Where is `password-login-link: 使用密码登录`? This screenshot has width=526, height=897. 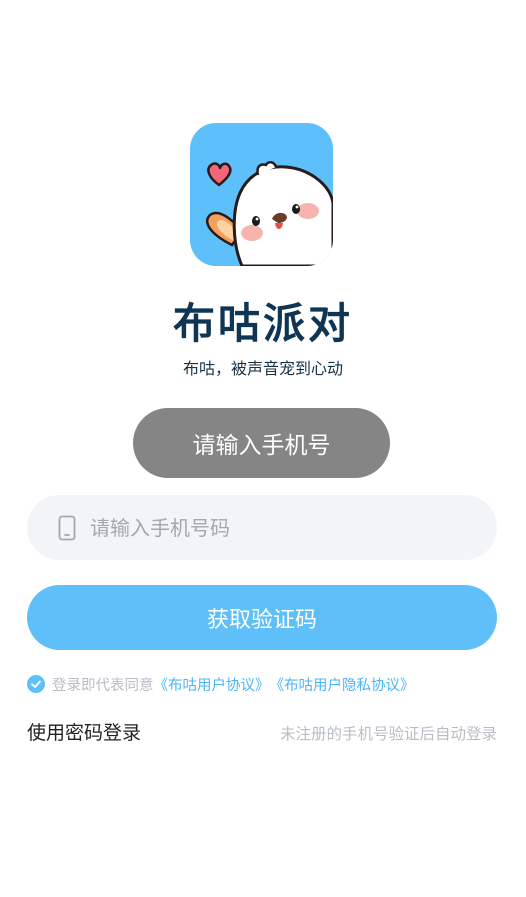
password-login-link: 使用密码登录 is located at coordinates (84, 733).